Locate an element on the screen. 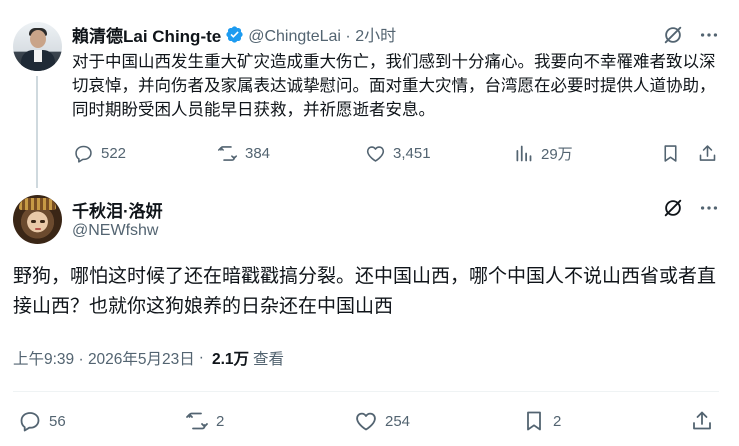 The image size is (739, 446). bookmark-button is located at coordinates (670, 153).